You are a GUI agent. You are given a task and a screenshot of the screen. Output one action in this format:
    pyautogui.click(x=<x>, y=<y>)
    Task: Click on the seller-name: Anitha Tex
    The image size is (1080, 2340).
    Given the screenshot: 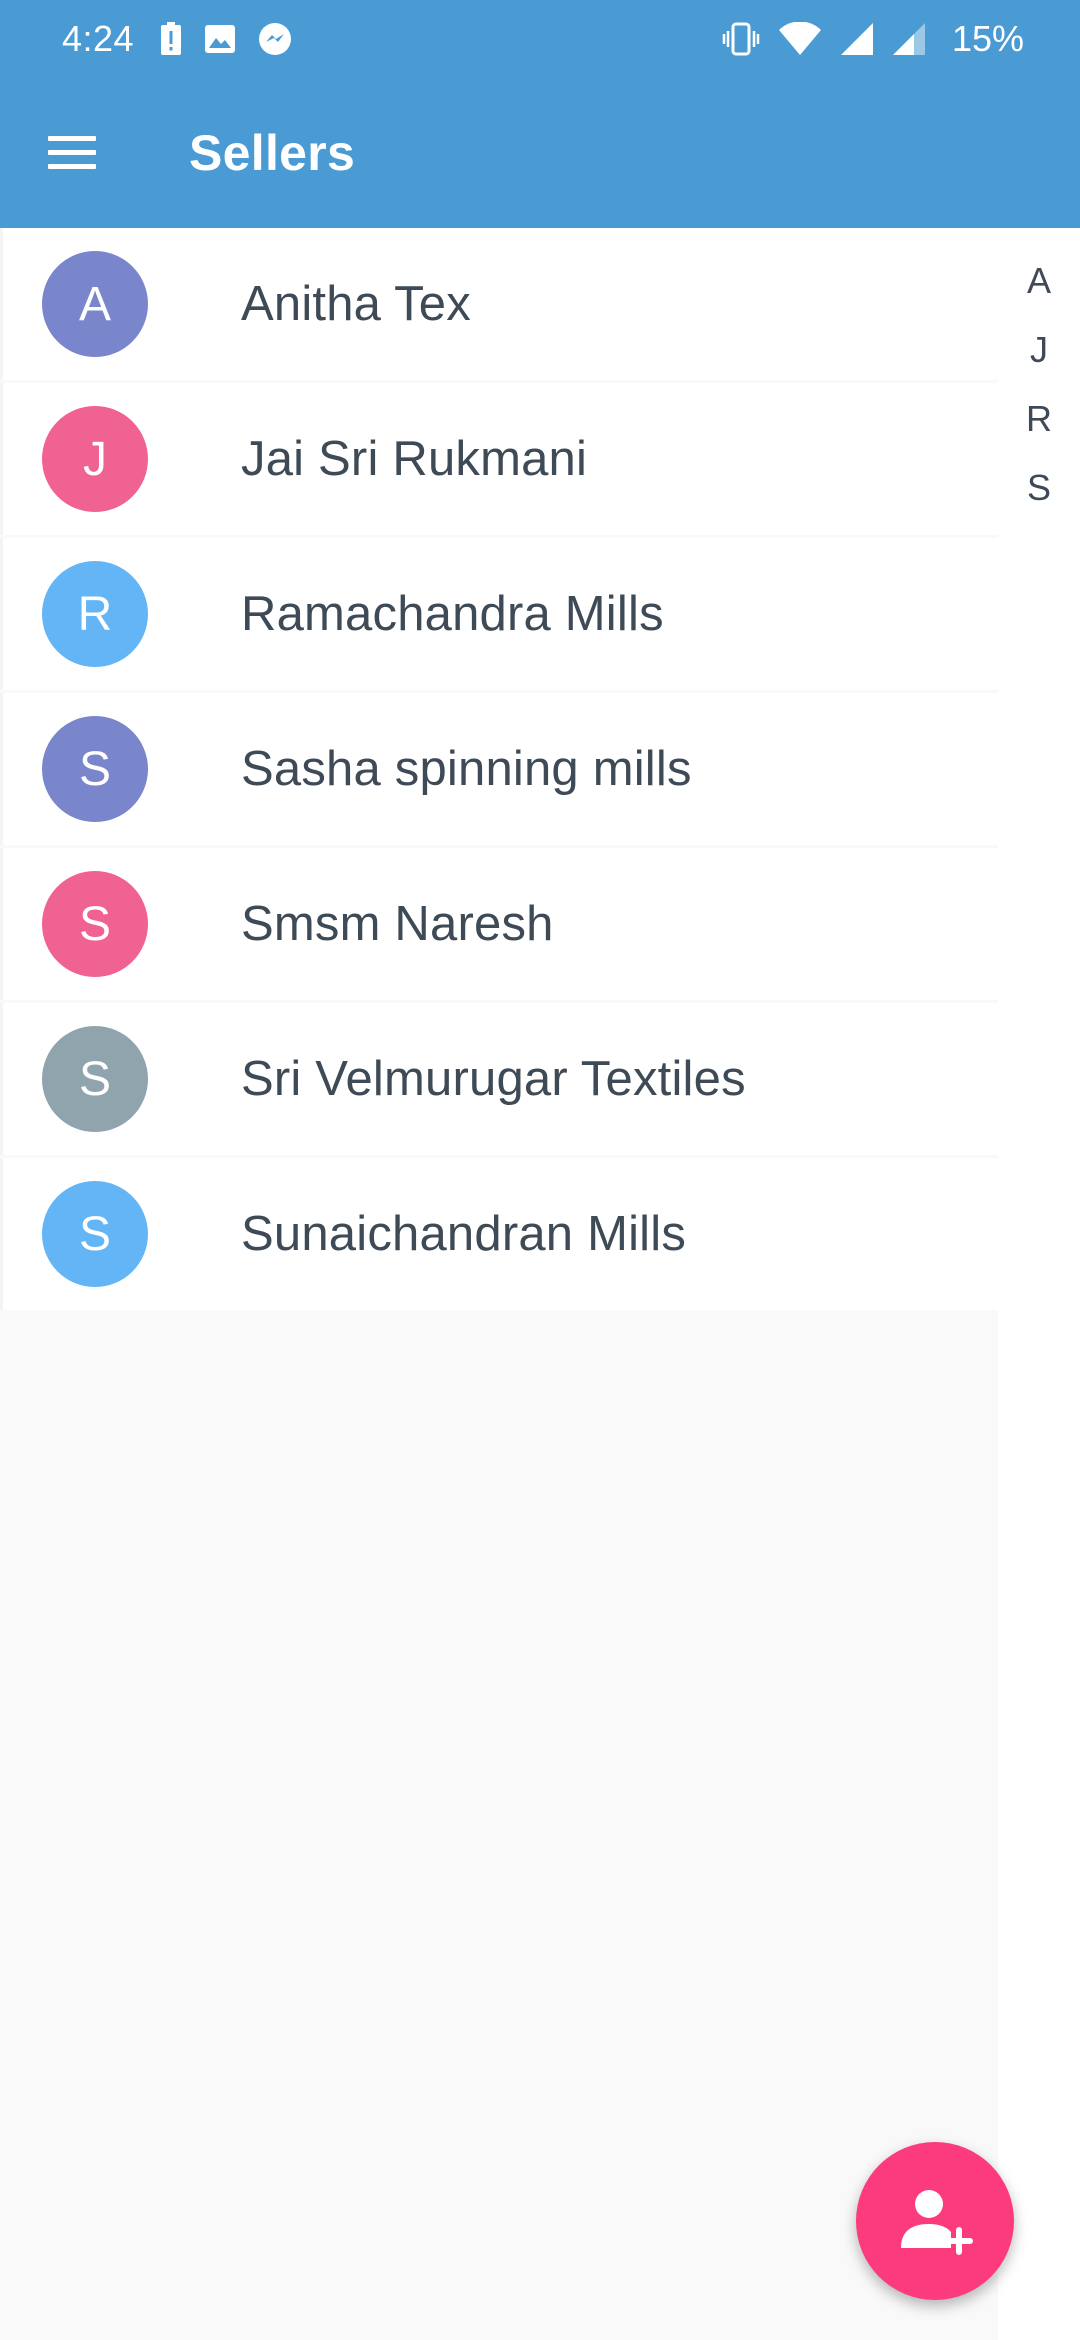 What is the action you would take?
    pyautogui.click(x=356, y=304)
    